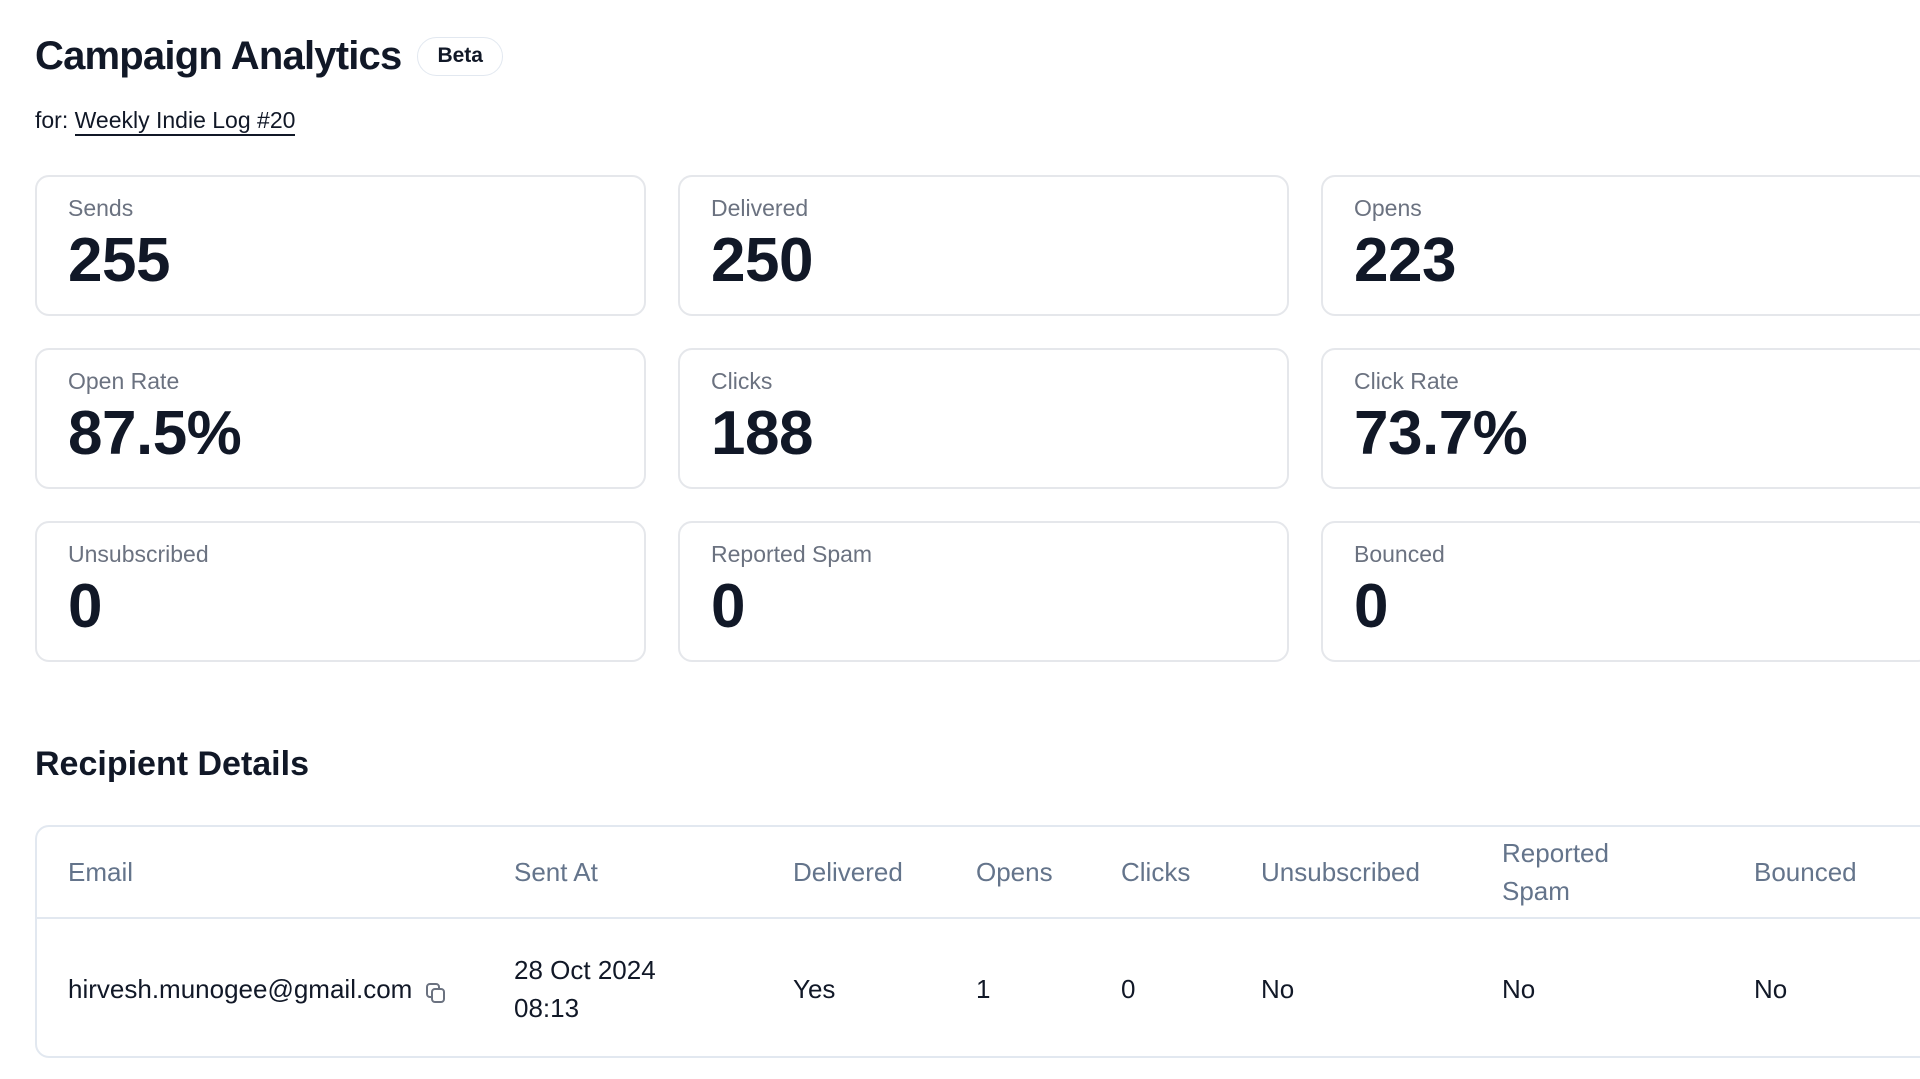  What do you see at coordinates (762, 433) in the screenshot?
I see `stat-value: 188` at bounding box center [762, 433].